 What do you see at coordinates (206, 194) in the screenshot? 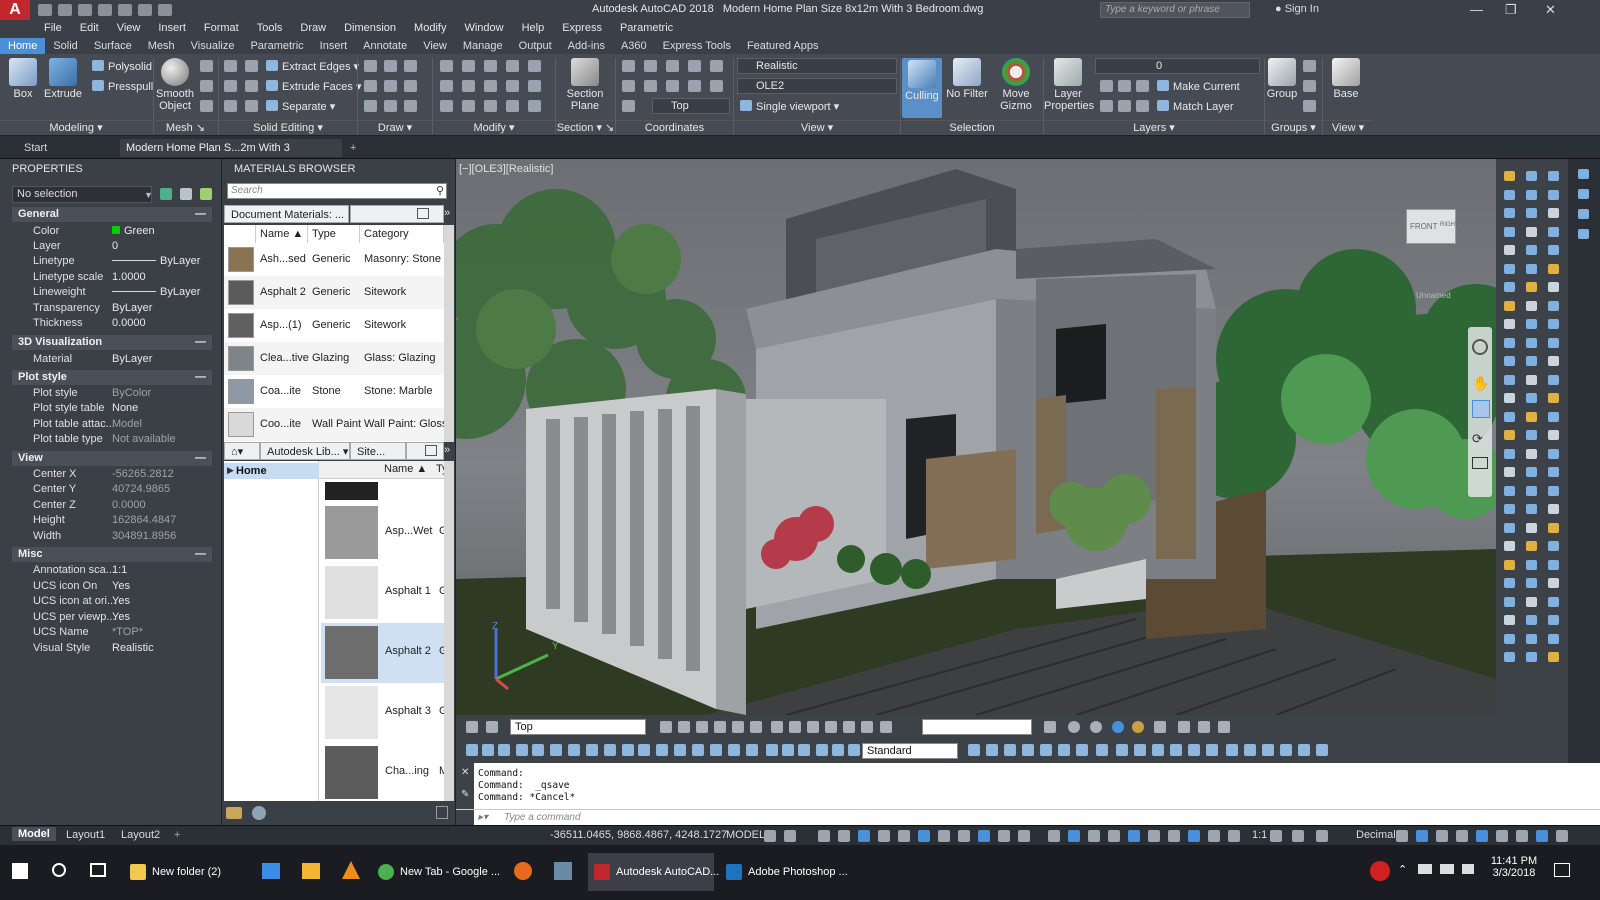
I see `pickadd-icon` at bounding box center [206, 194].